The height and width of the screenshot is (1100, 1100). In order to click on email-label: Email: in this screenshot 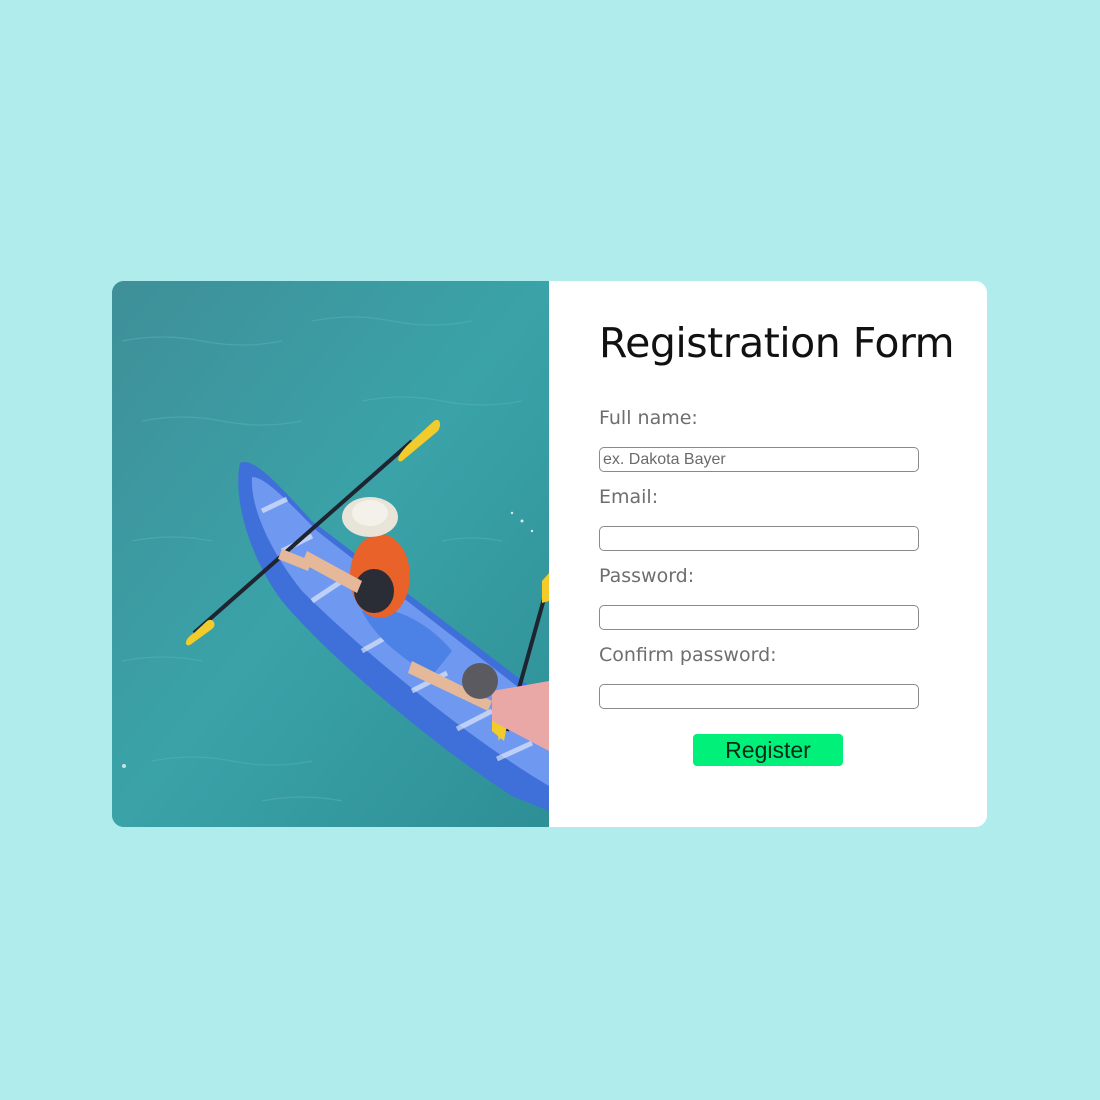, I will do `click(629, 497)`.